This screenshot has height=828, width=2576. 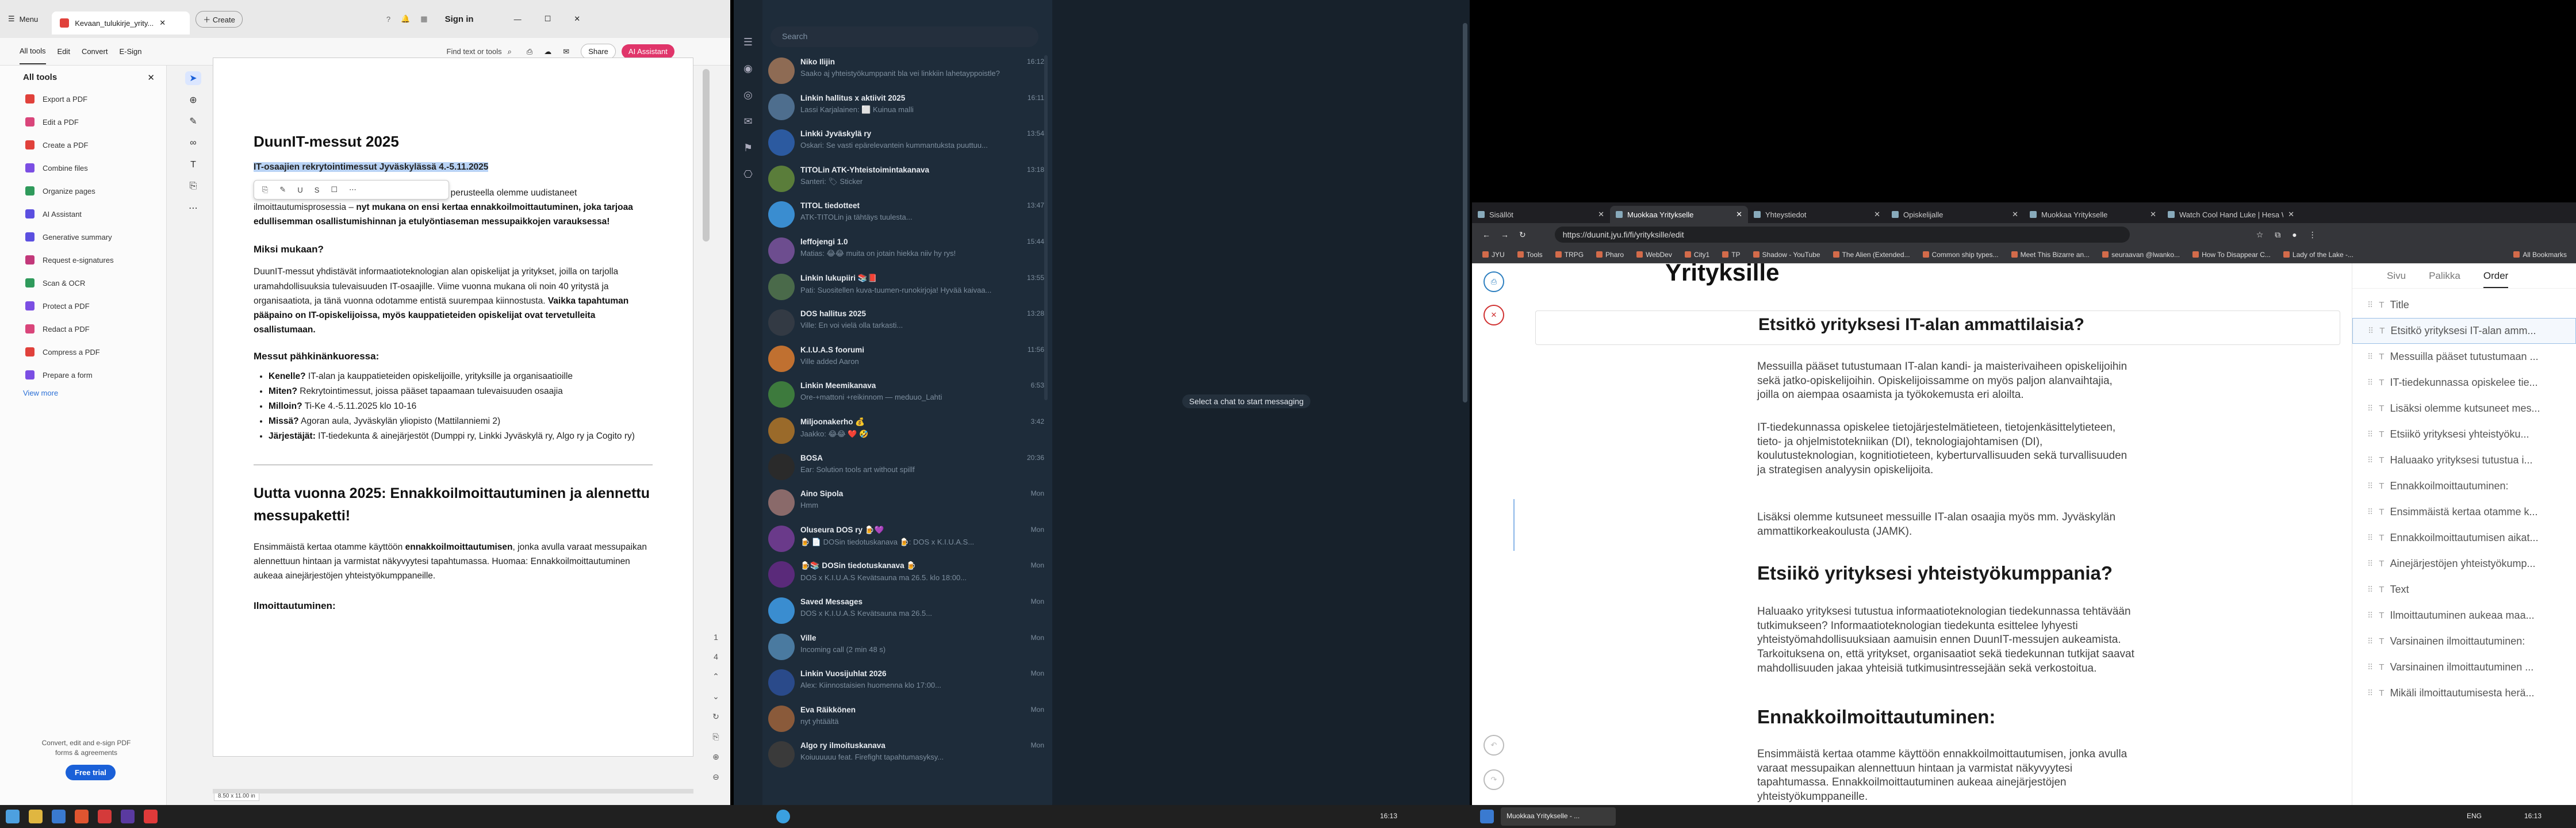 What do you see at coordinates (2474, 816) in the screenshot?
I see `language-indicator: ENG` at bounding box center [2474, 816].